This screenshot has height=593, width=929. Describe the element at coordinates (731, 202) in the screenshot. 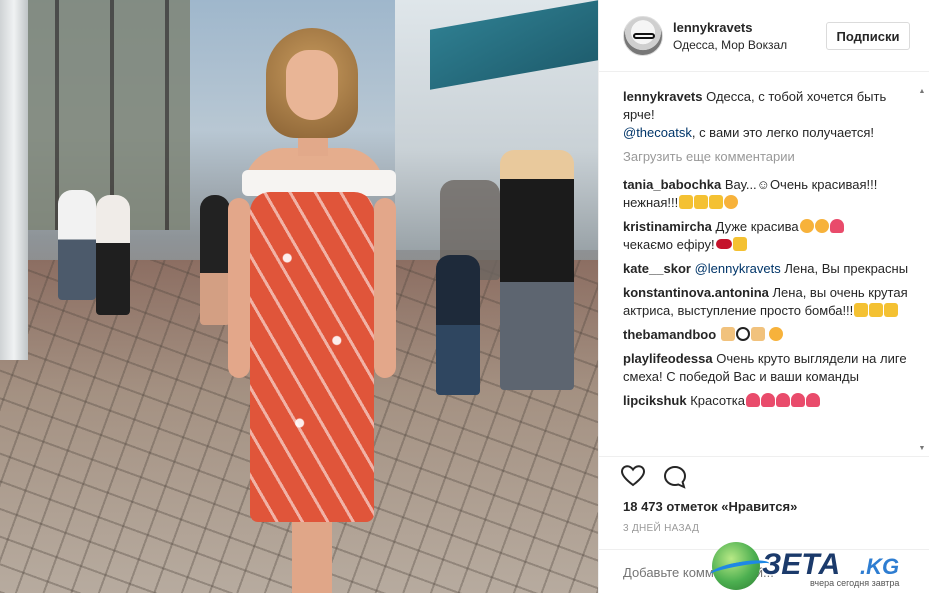

I see `smile-icon` at that location.